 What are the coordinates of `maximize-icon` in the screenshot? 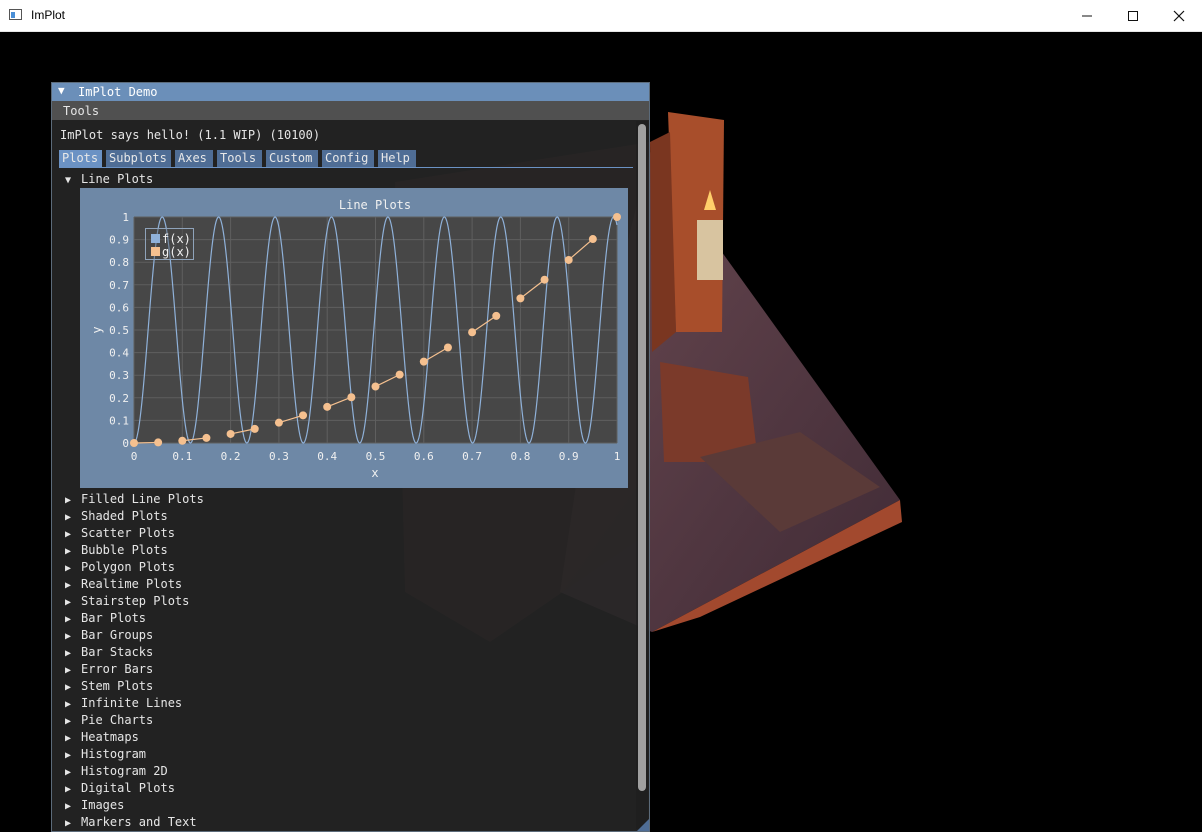 It's located at (1133, 15).